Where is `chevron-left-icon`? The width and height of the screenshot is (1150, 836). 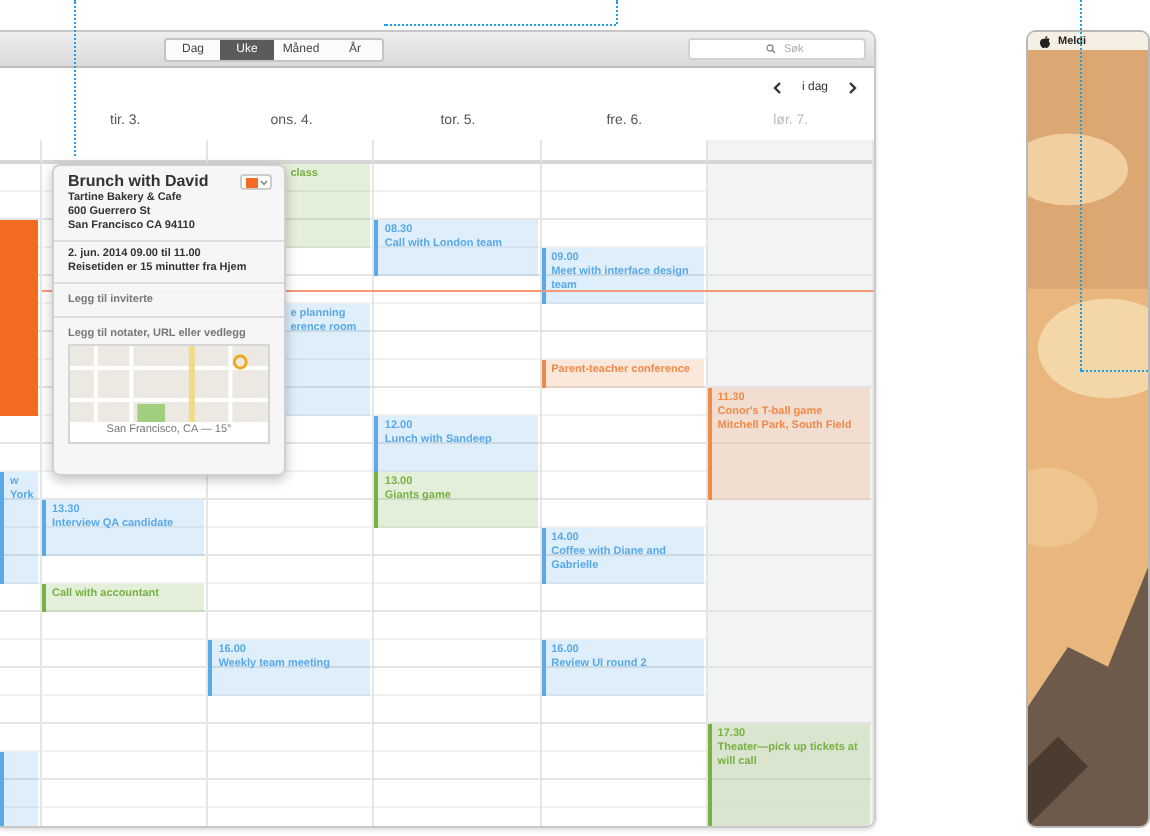 chevron-left-icon is located at coordinates (776, 88).